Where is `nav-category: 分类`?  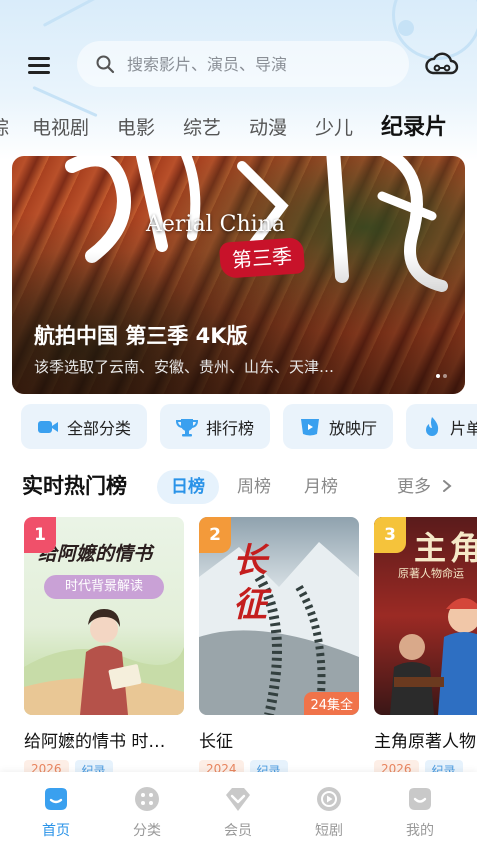 nav-category: 分类 is located at coordinates (147, 812).